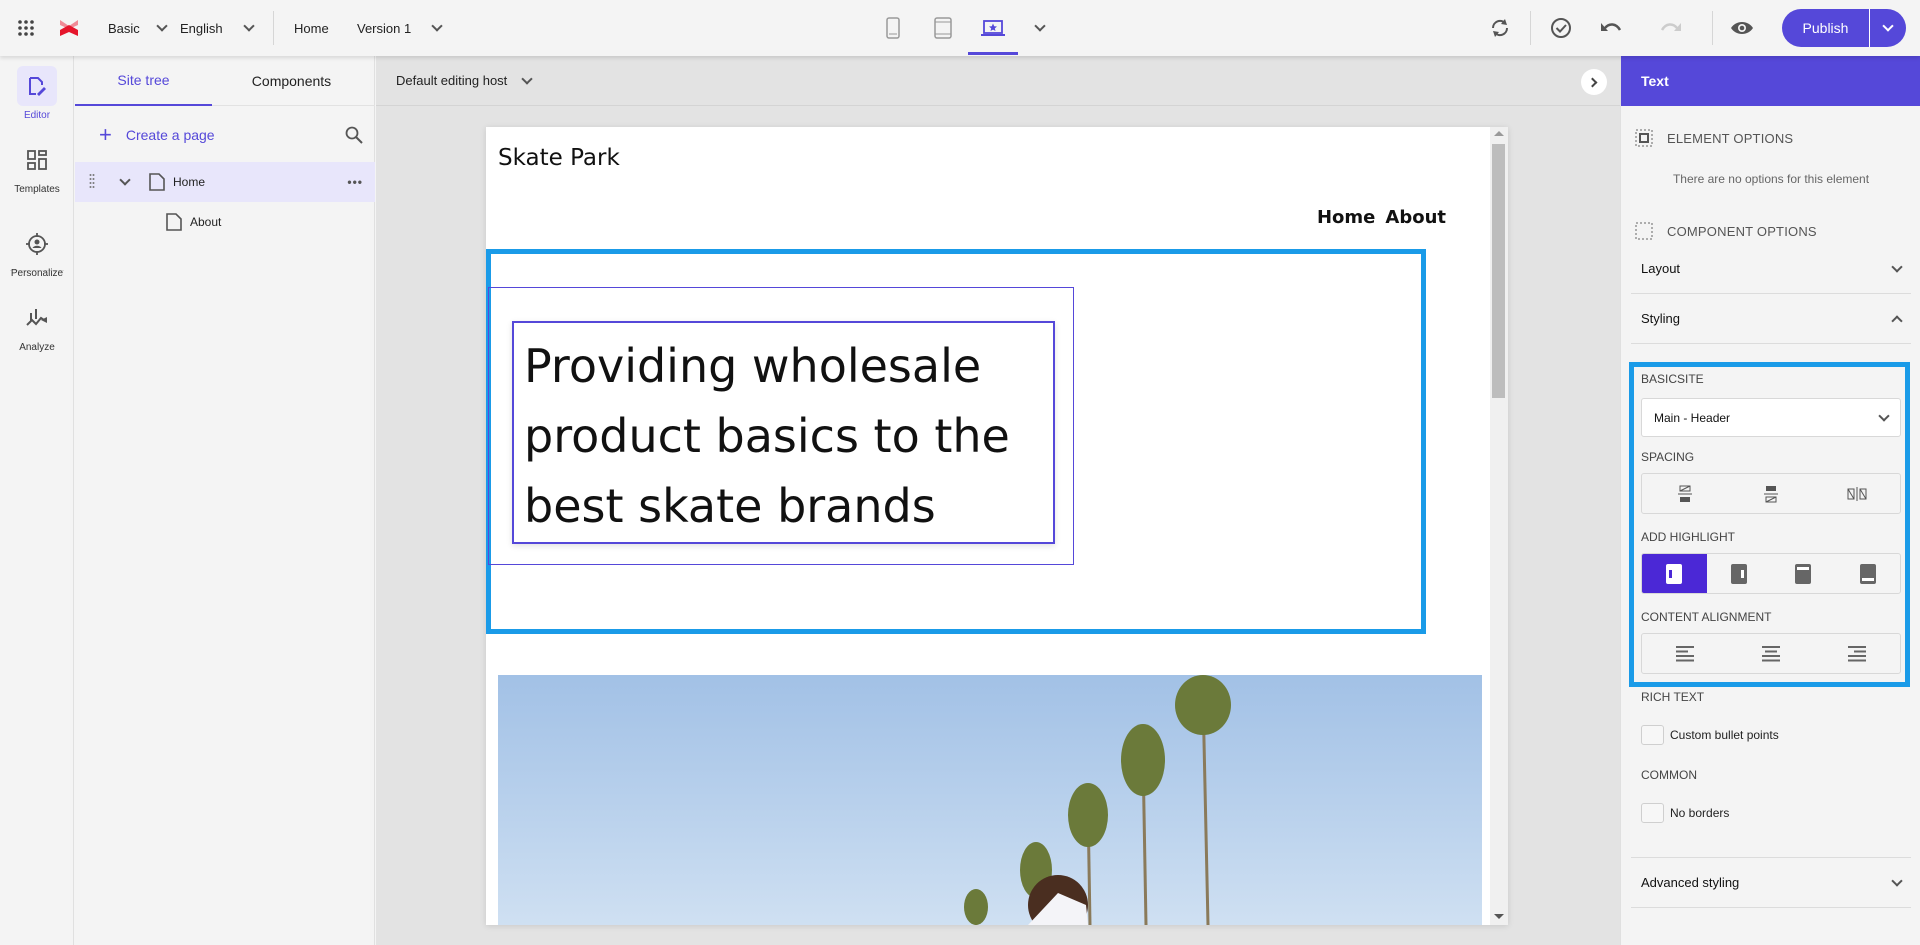 This screenshot has width=1920, height=945. What do you see at coordinates (1771, 319) in the screenshot?
I see `styling-accordion: Styling` at bounding box center [1771, 319].